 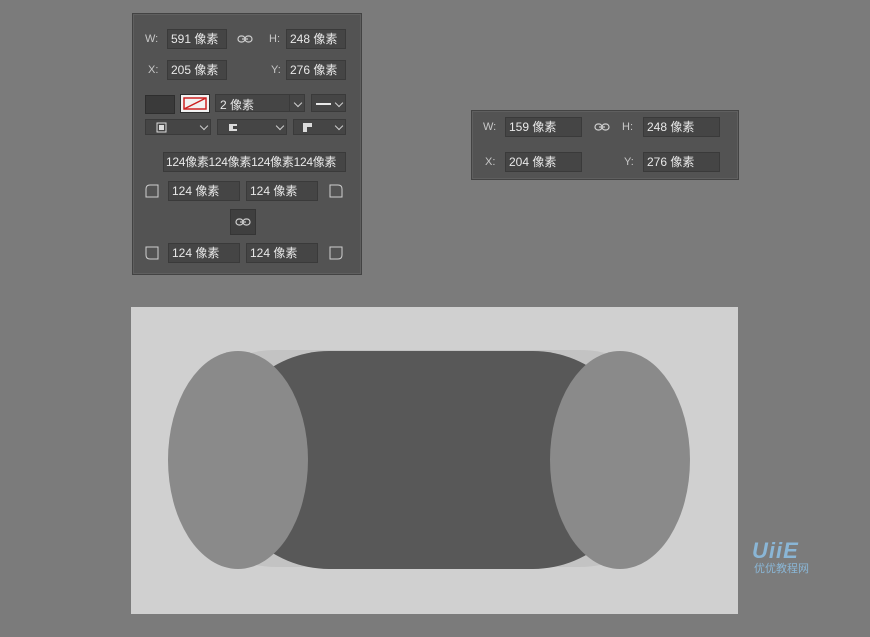 I want to click on corner-radius-all-fields: 124像素124像素124像素124像素, so click(x=254, y=162).